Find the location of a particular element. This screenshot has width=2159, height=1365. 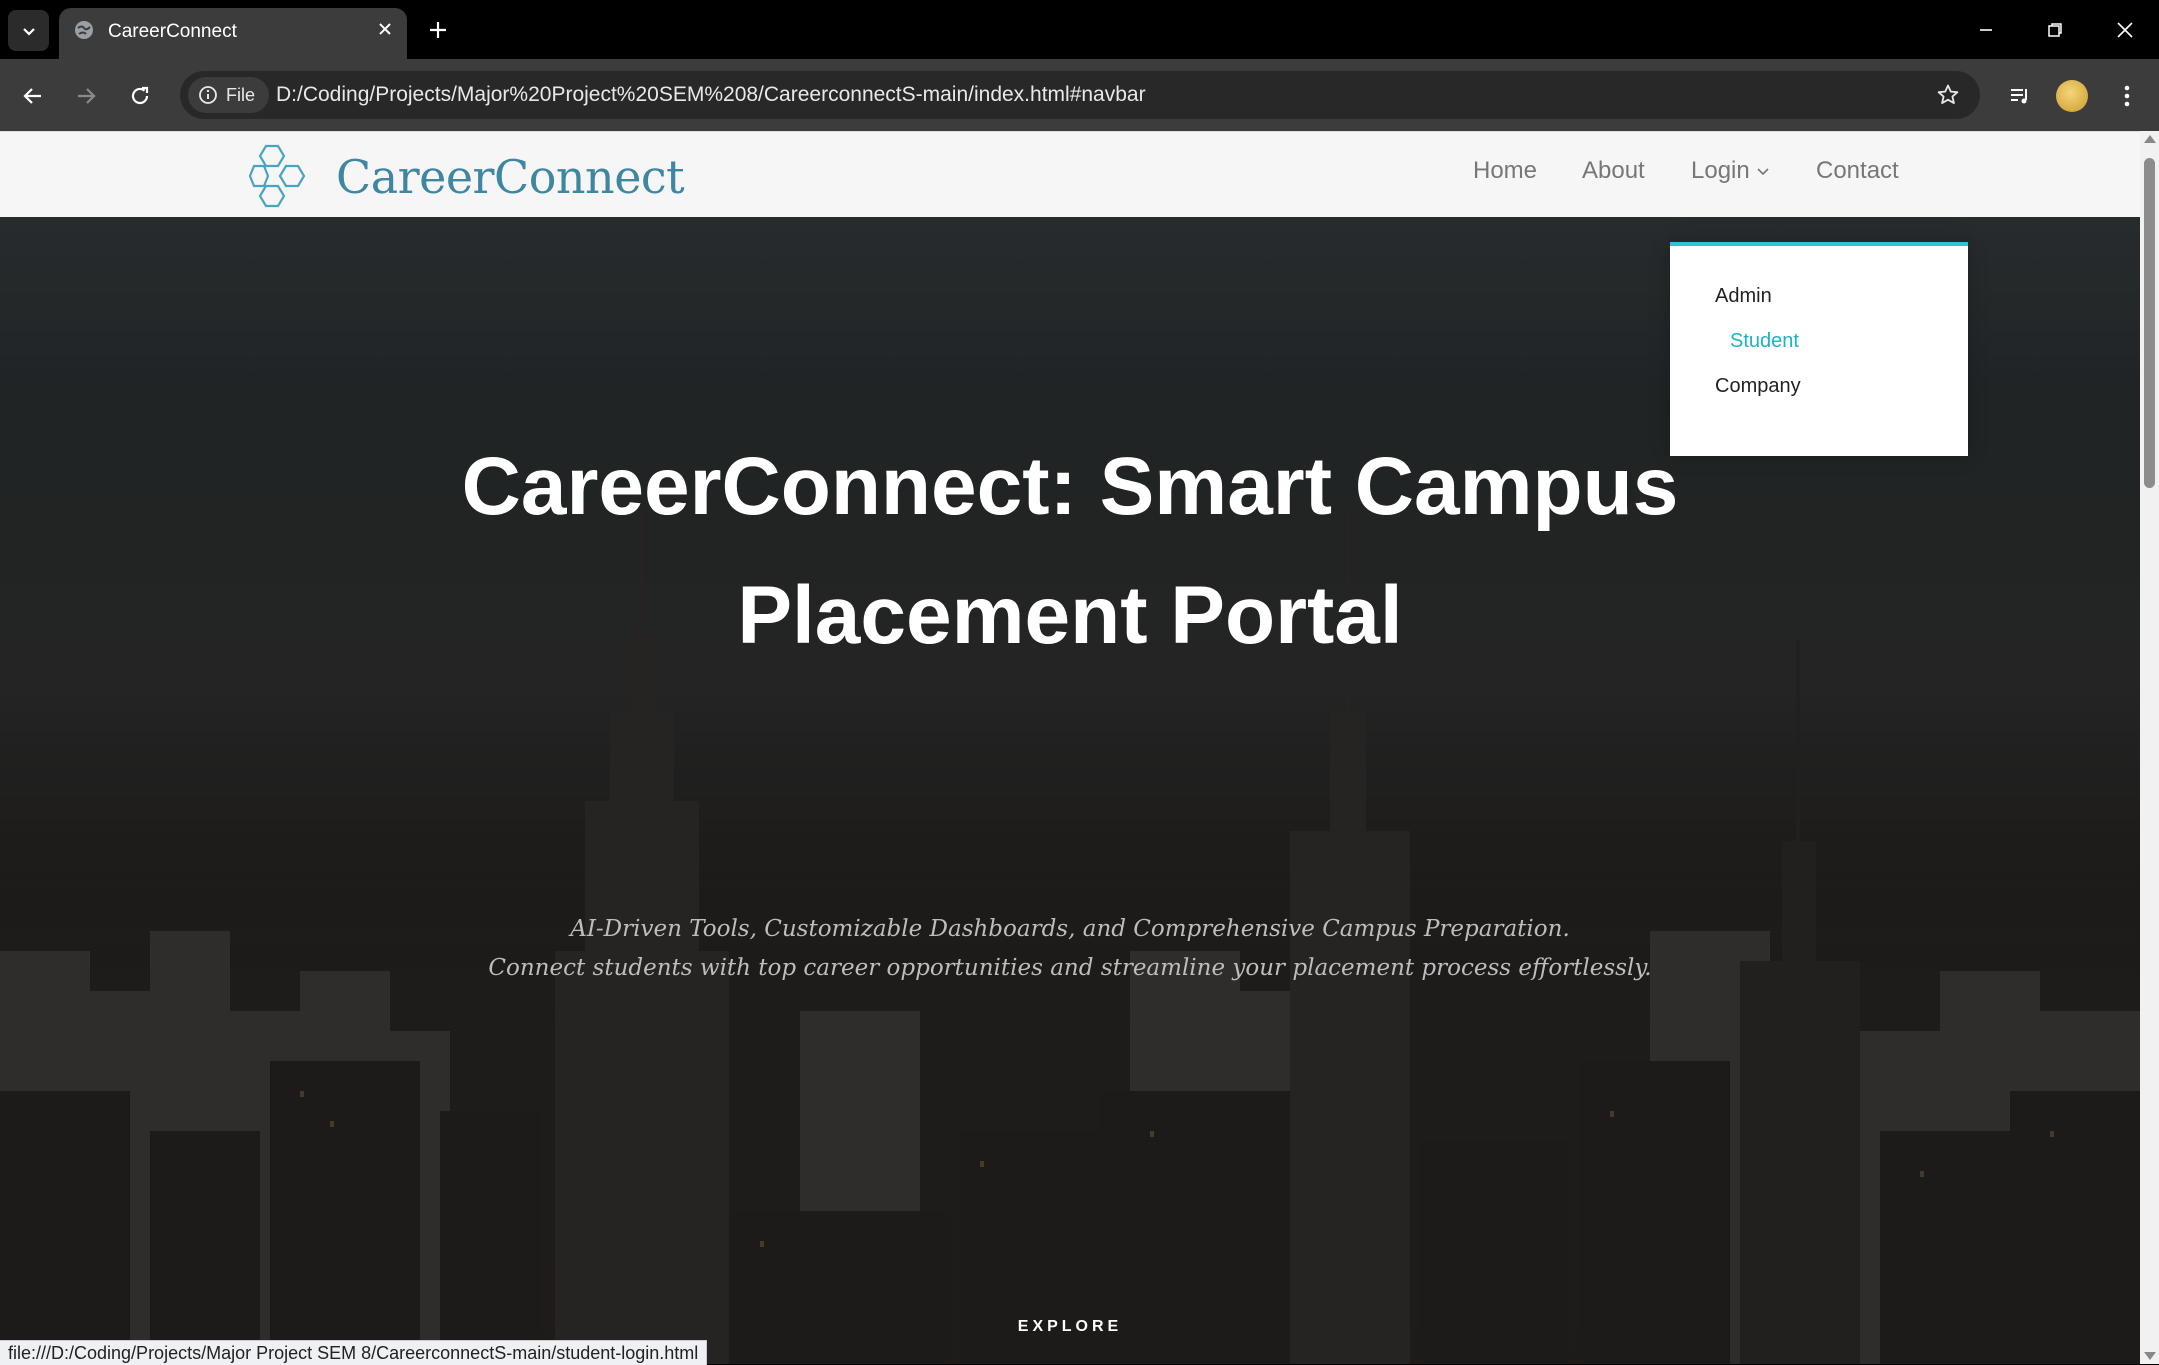

nav-login-label: Login is located at coordinates (1720, 170).